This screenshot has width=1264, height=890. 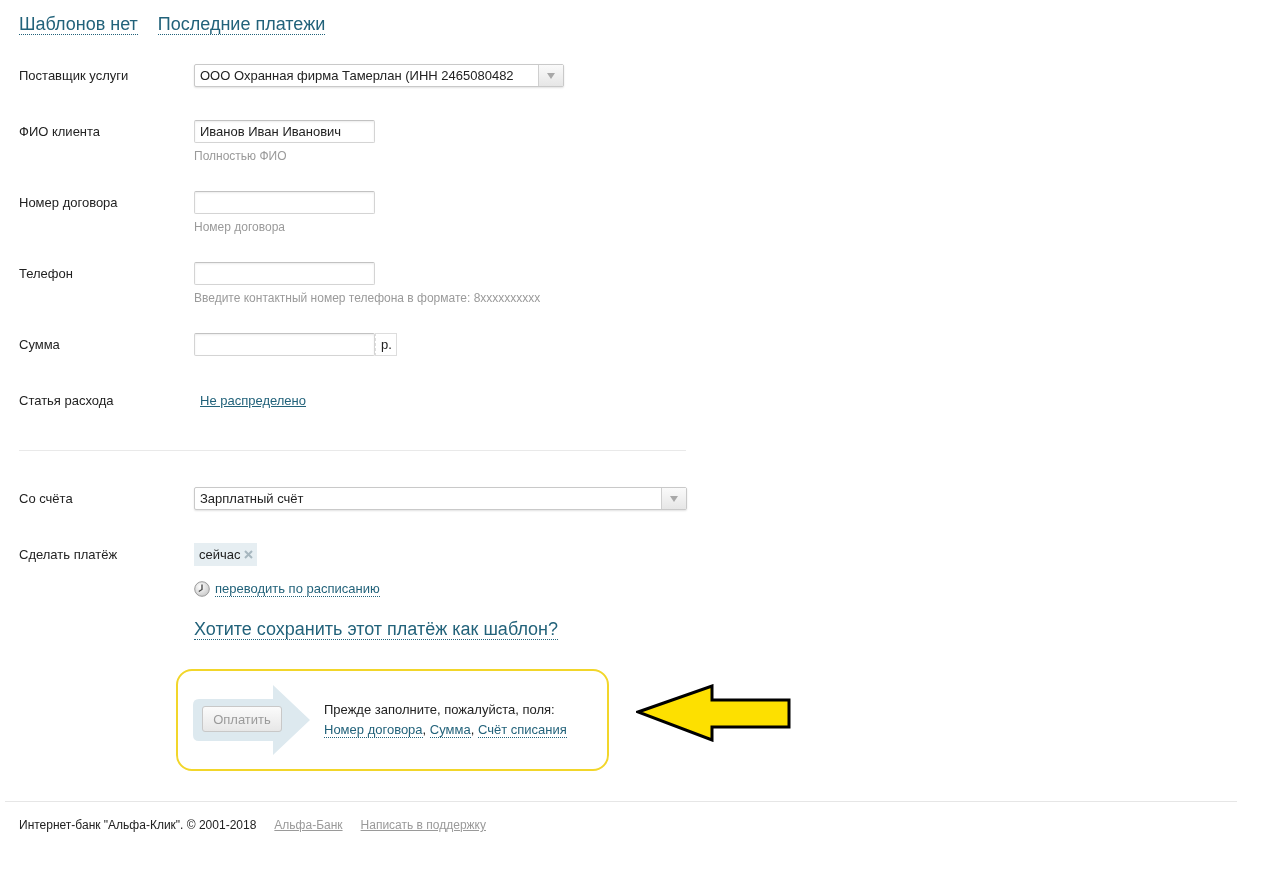 I want to click on currency-label: р., so click(x=386, y=344).